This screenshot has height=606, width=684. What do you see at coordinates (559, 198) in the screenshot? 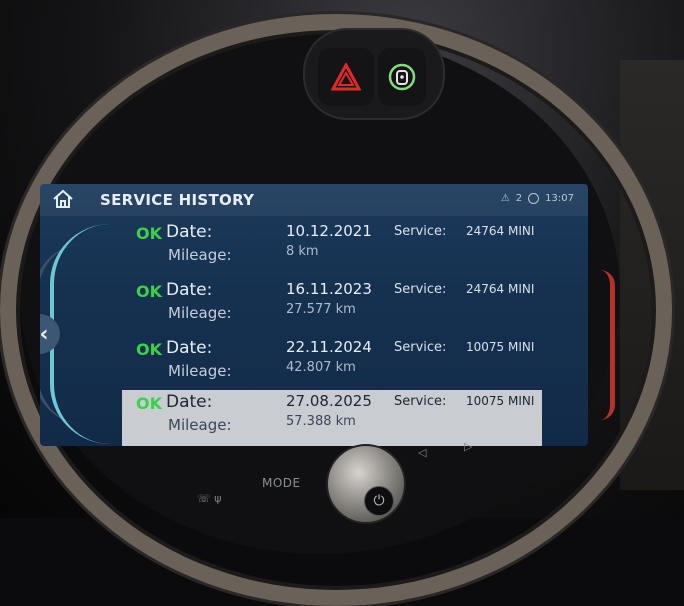
I see `clock-time: 13:07` at bounding box center [559, 198].